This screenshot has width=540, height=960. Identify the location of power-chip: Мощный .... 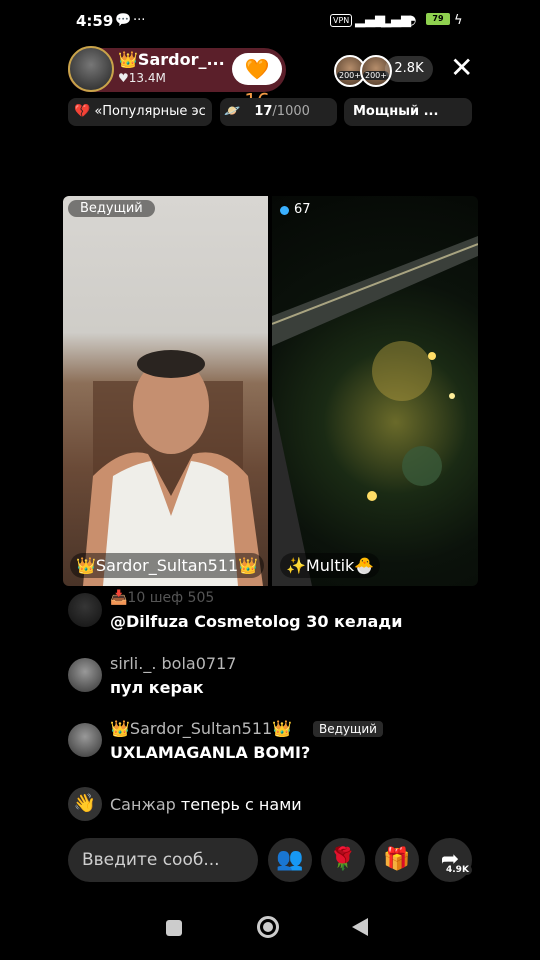
(408, 112).